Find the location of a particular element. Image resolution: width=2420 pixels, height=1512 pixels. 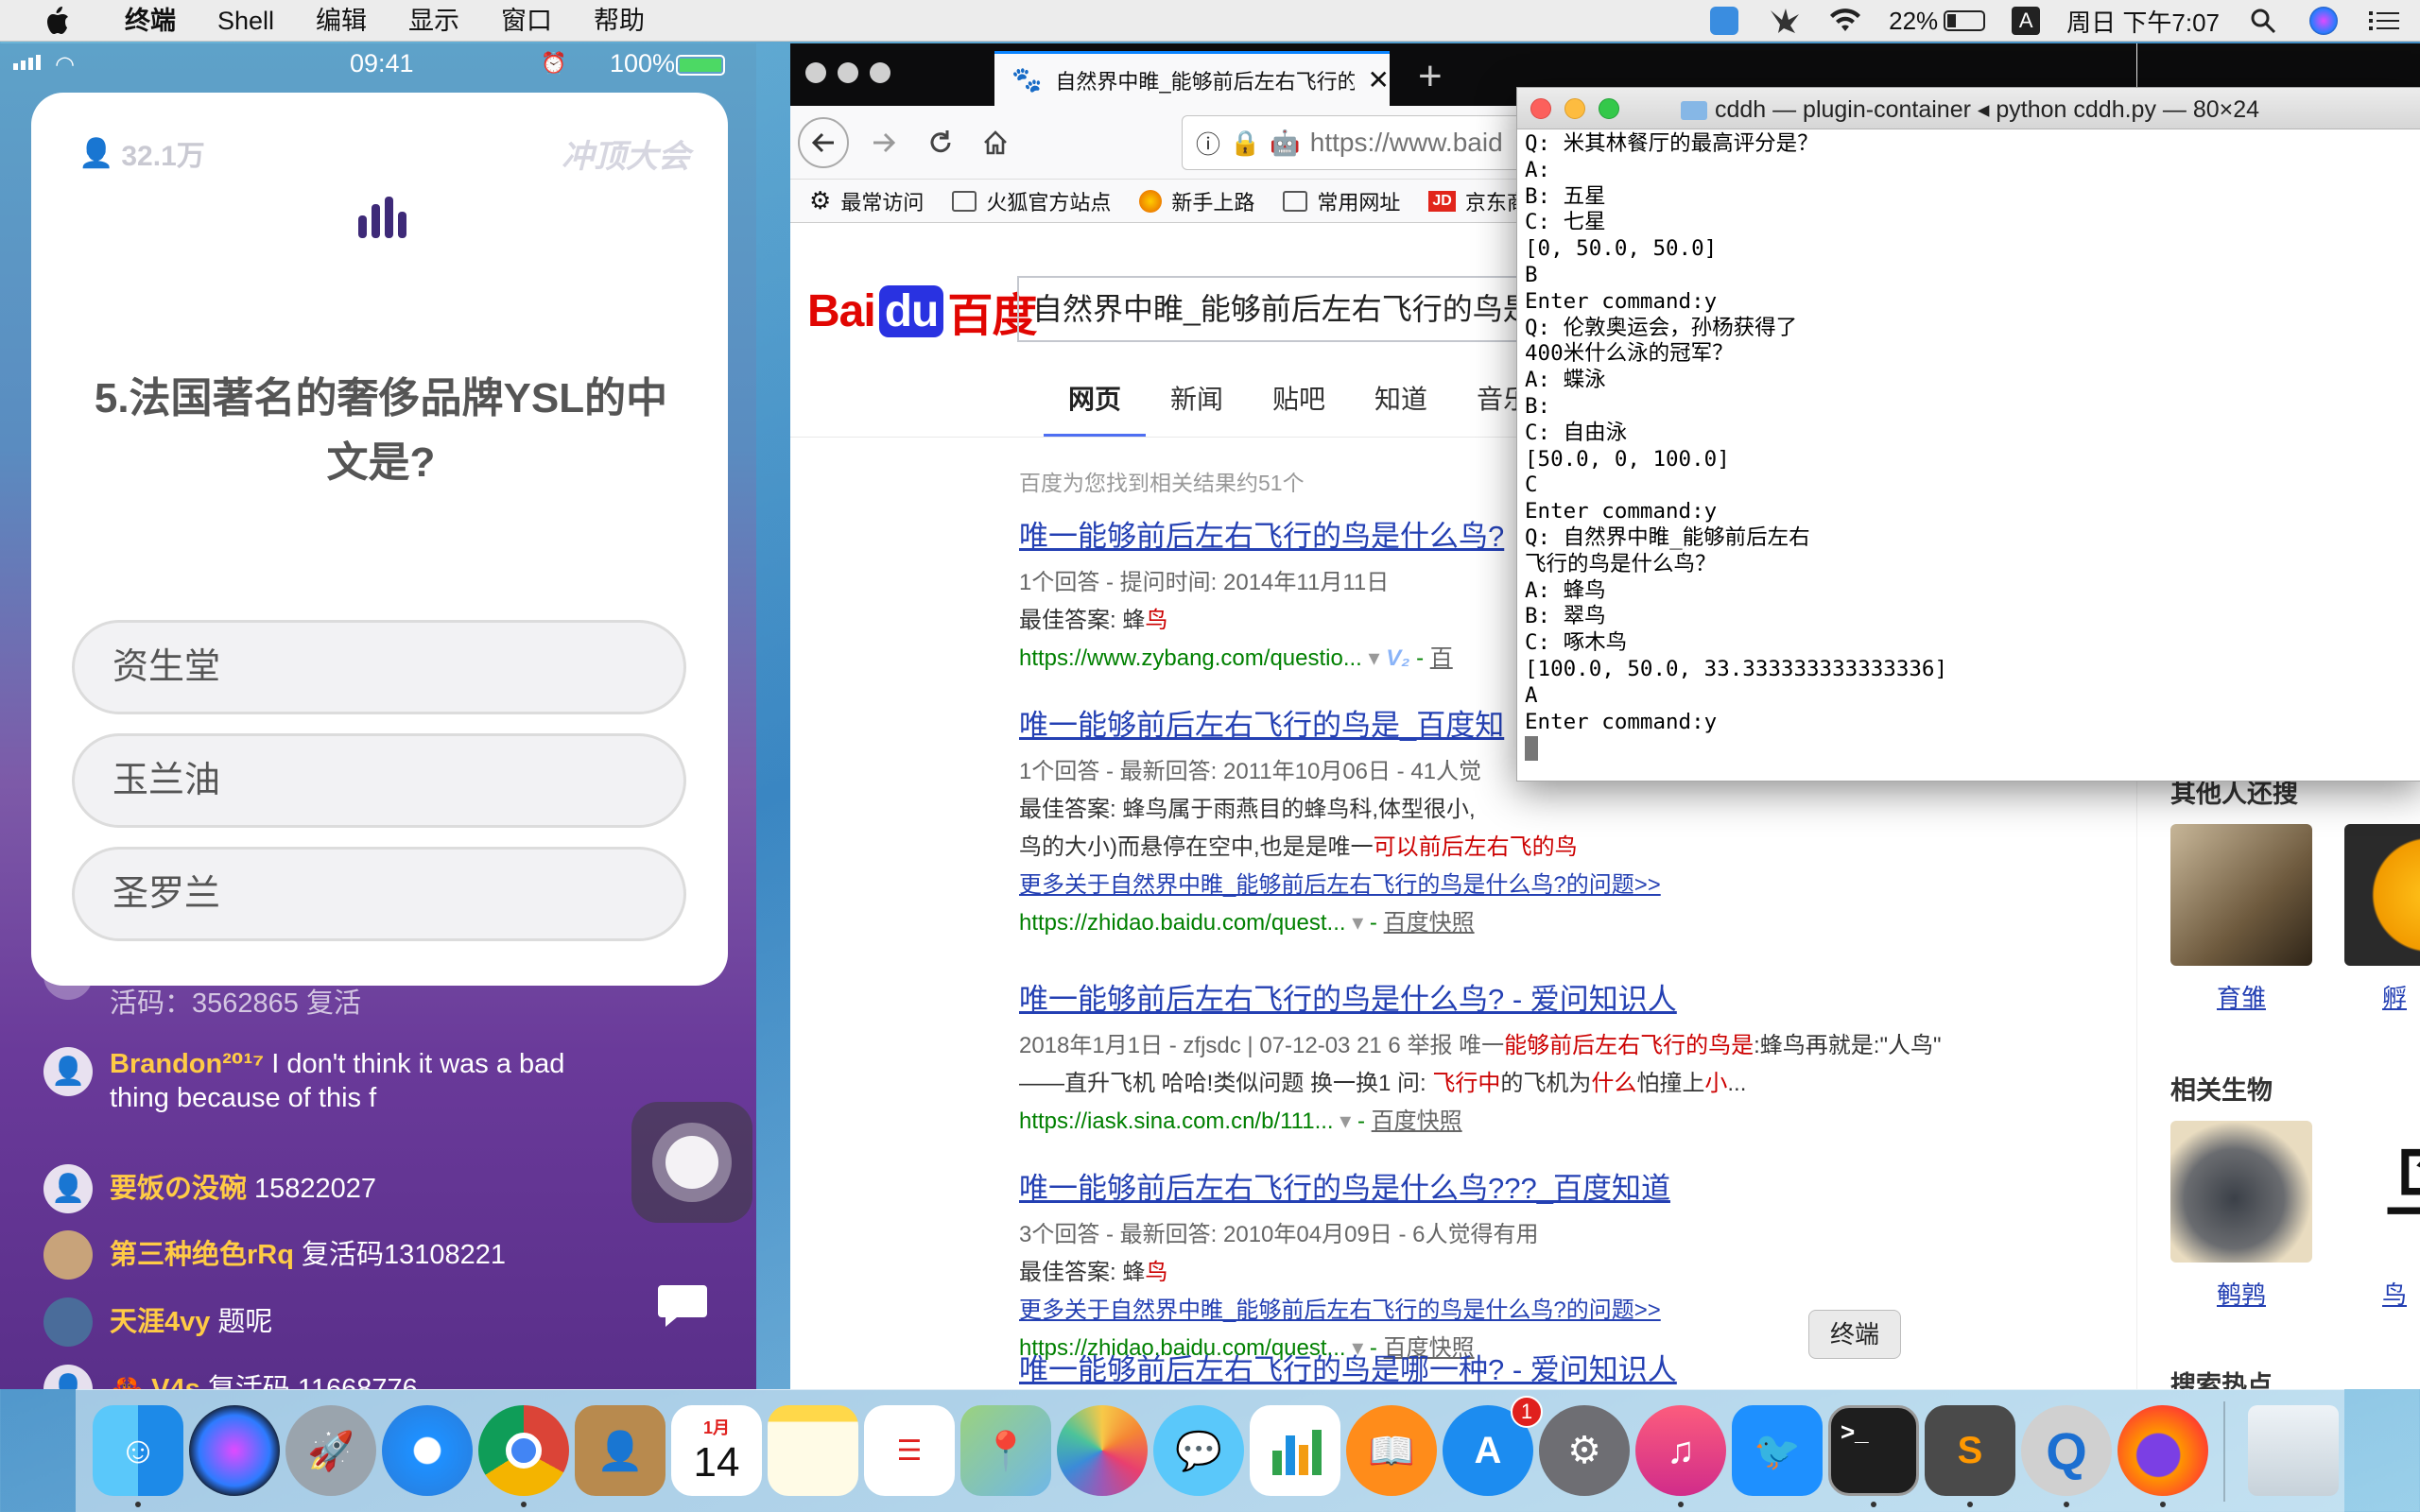

result-count: 百度为您找到相关结果约51个 is located at coordinates (1162, 483).